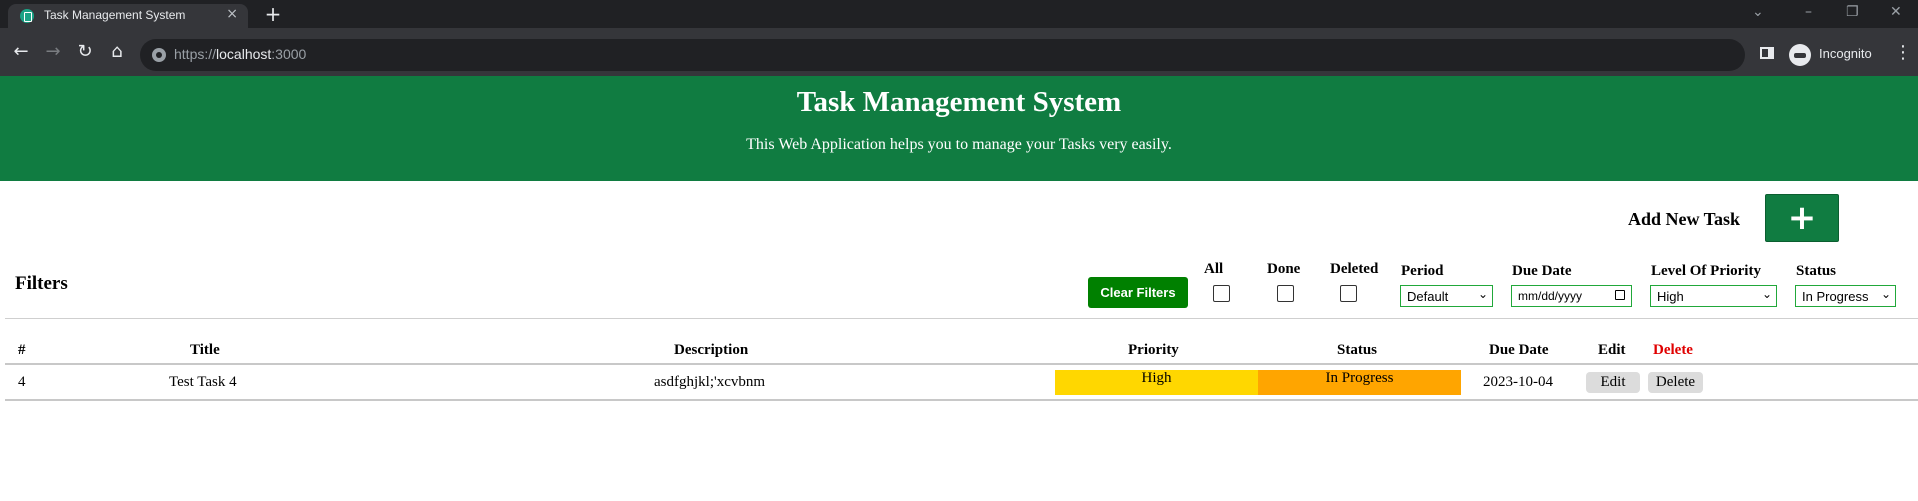 The height and width of the screenshot is (501, 1918). What do you see at coordinates (53, 52) in the screenshot?
I see `forward-icon: →` at bounding box center [53, 52].